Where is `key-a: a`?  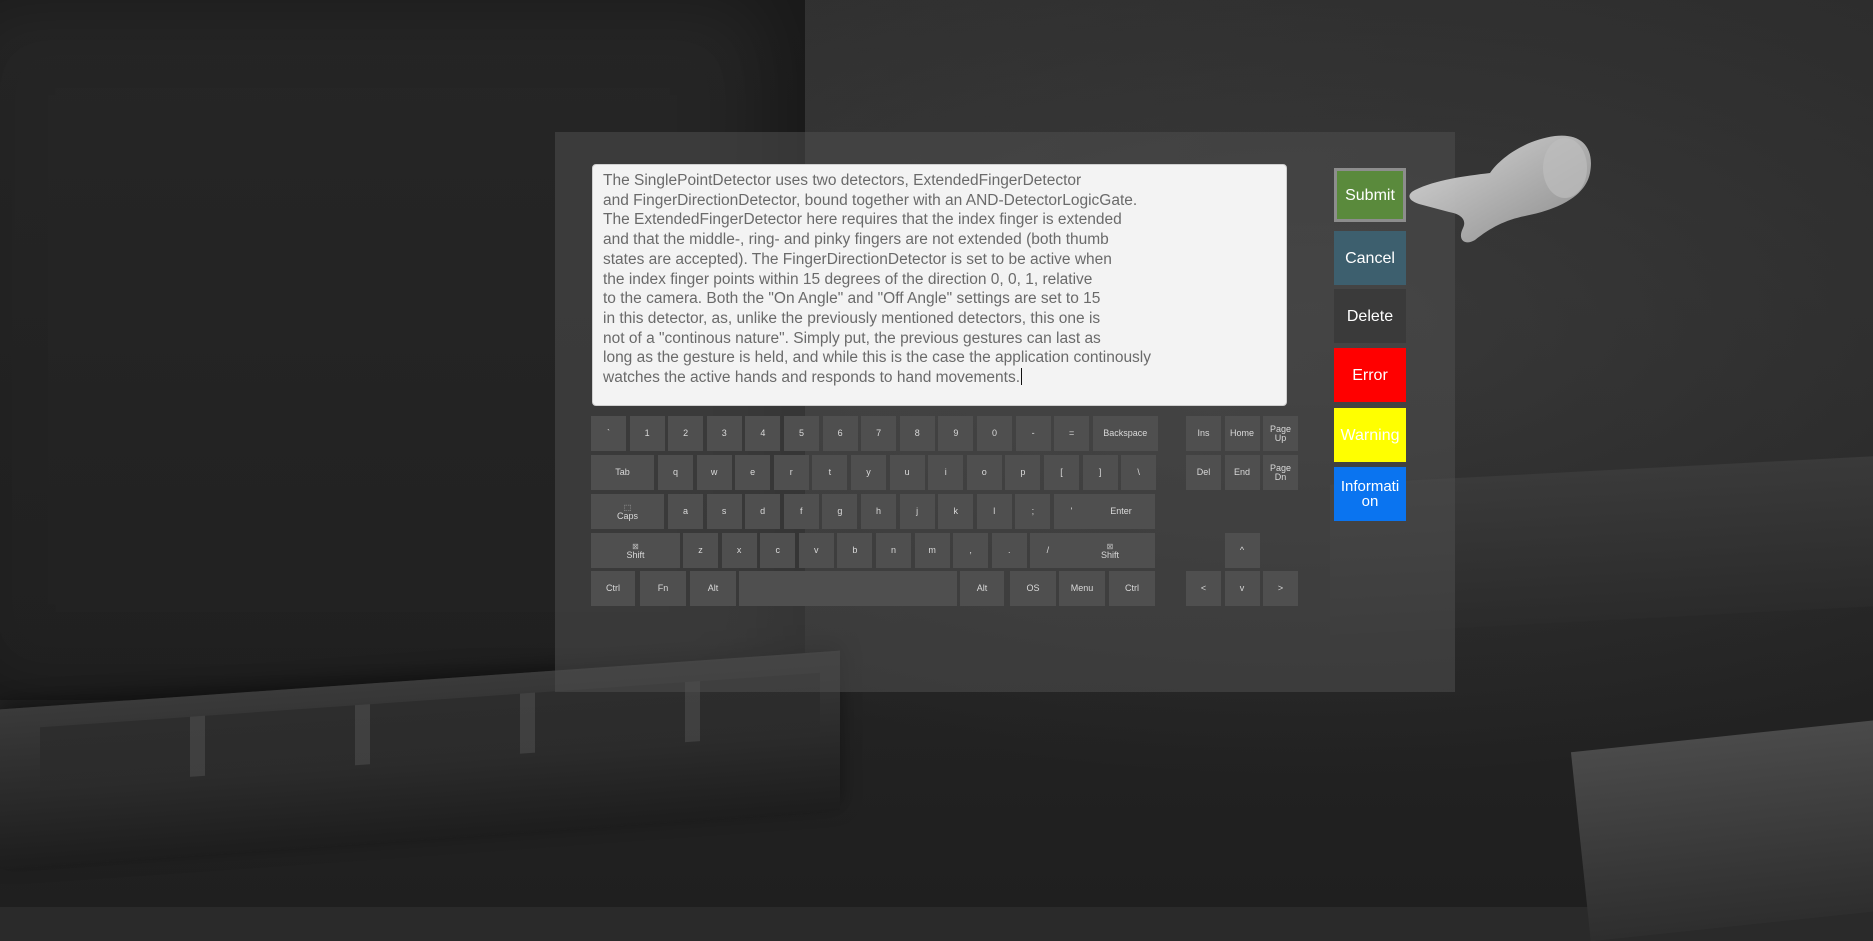
key-a: a is located at coordinates (685, 511).